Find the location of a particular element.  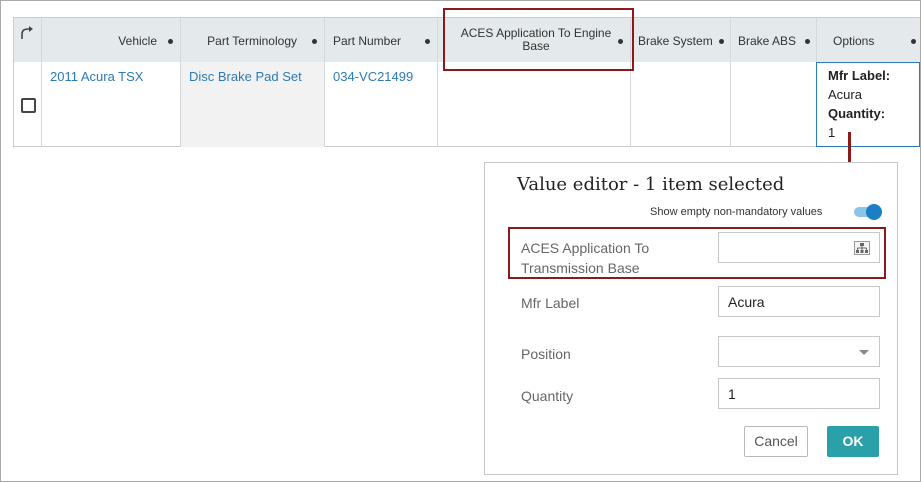

mfr-label-field-label: Mfr Label is located at coordinates (550, 303).